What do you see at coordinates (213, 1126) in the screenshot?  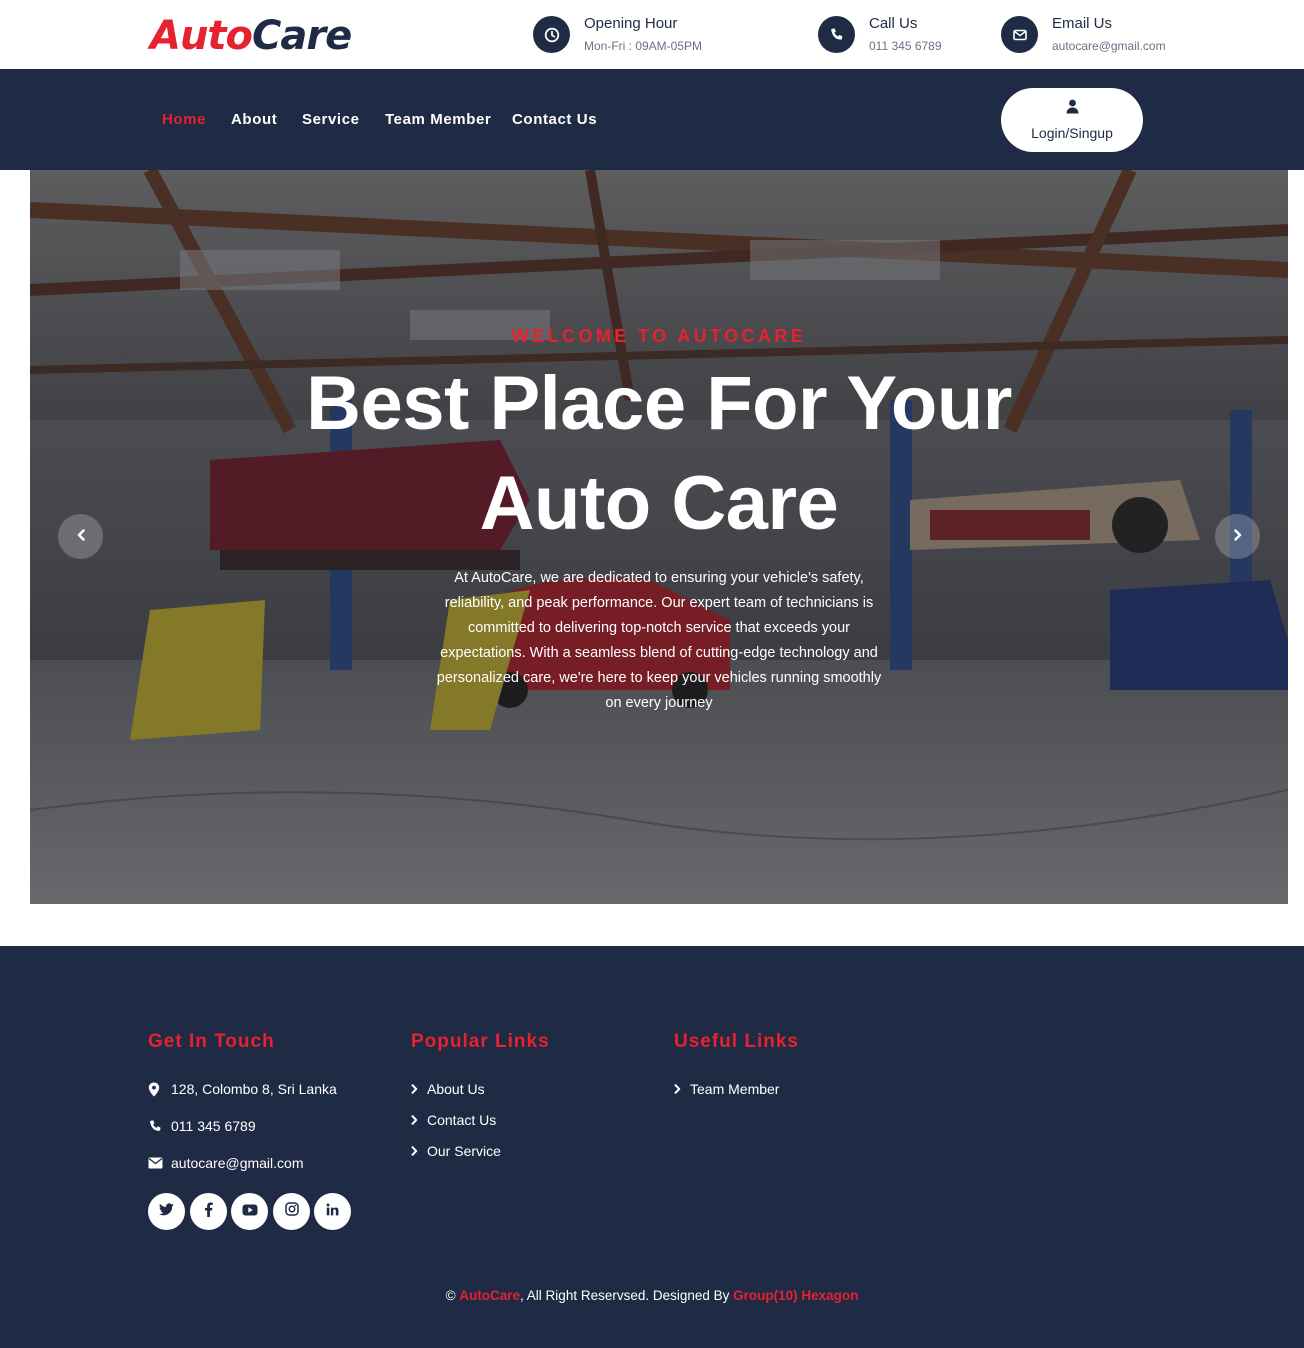 I see `footer-phone-text: 011 345 6789` at bounding box center [213, 1126].